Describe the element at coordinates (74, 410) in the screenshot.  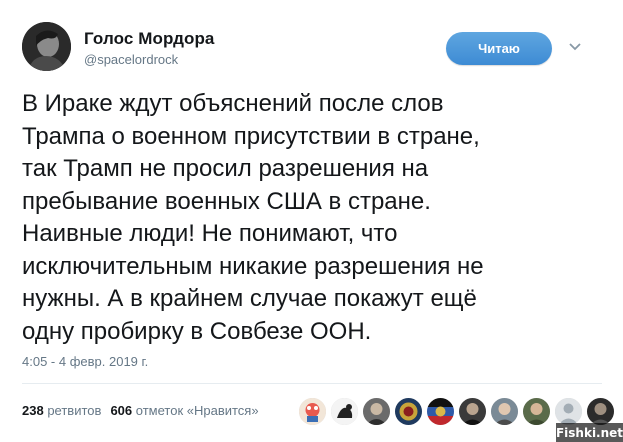
I see `retweets-label: ретвитов` at that location.